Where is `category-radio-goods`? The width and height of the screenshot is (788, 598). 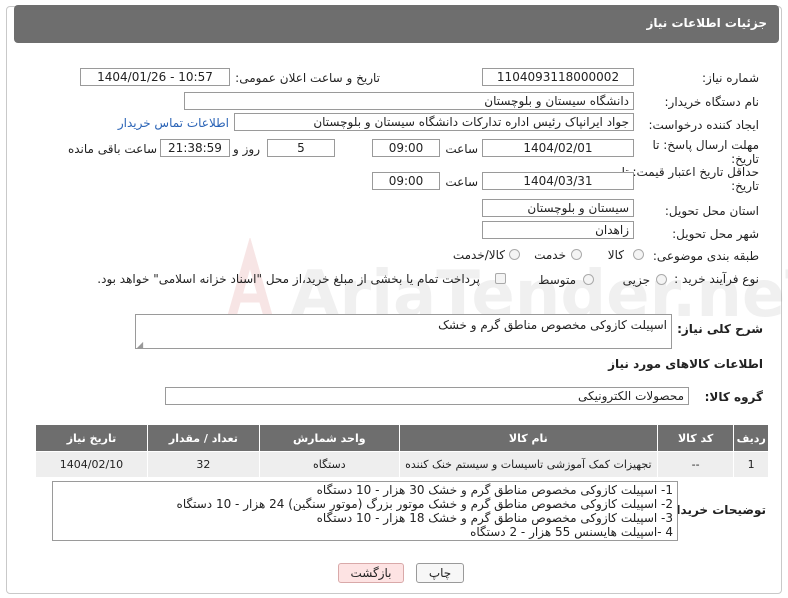
category-radio-goods is located at coordinates (638, 254).